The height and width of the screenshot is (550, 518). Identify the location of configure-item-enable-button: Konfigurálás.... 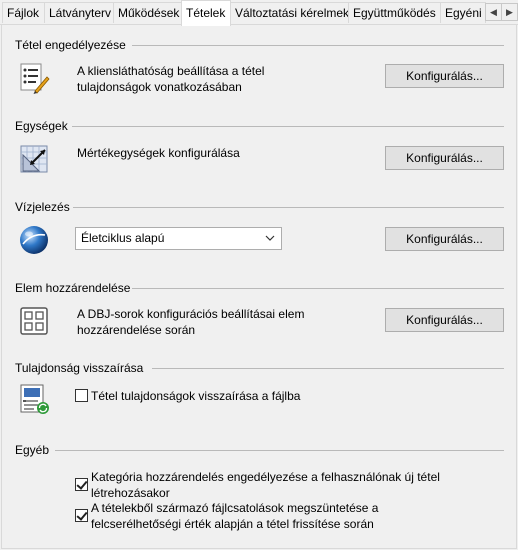
(444, 76).